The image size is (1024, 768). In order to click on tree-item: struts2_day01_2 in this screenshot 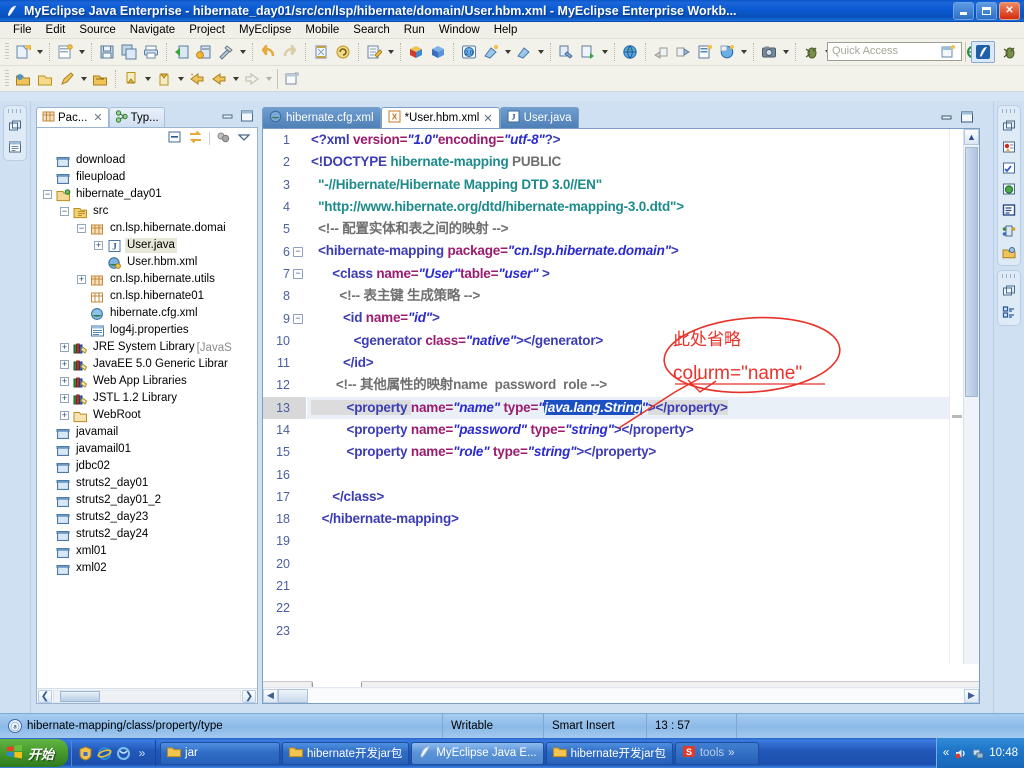, I will do `click(147, 500)`.